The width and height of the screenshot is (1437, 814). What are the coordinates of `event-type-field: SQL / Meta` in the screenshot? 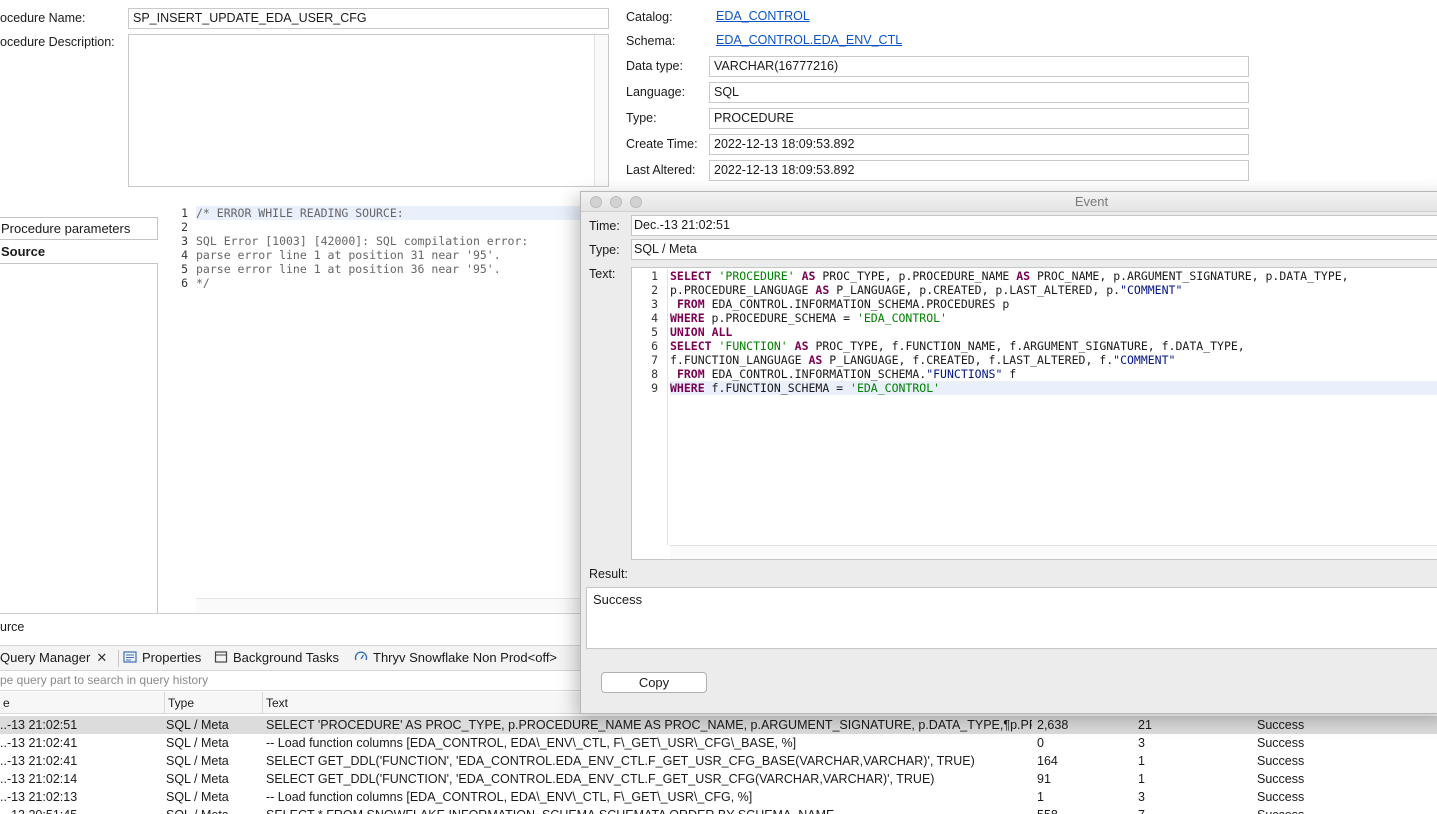 It's located at (1034, 249).